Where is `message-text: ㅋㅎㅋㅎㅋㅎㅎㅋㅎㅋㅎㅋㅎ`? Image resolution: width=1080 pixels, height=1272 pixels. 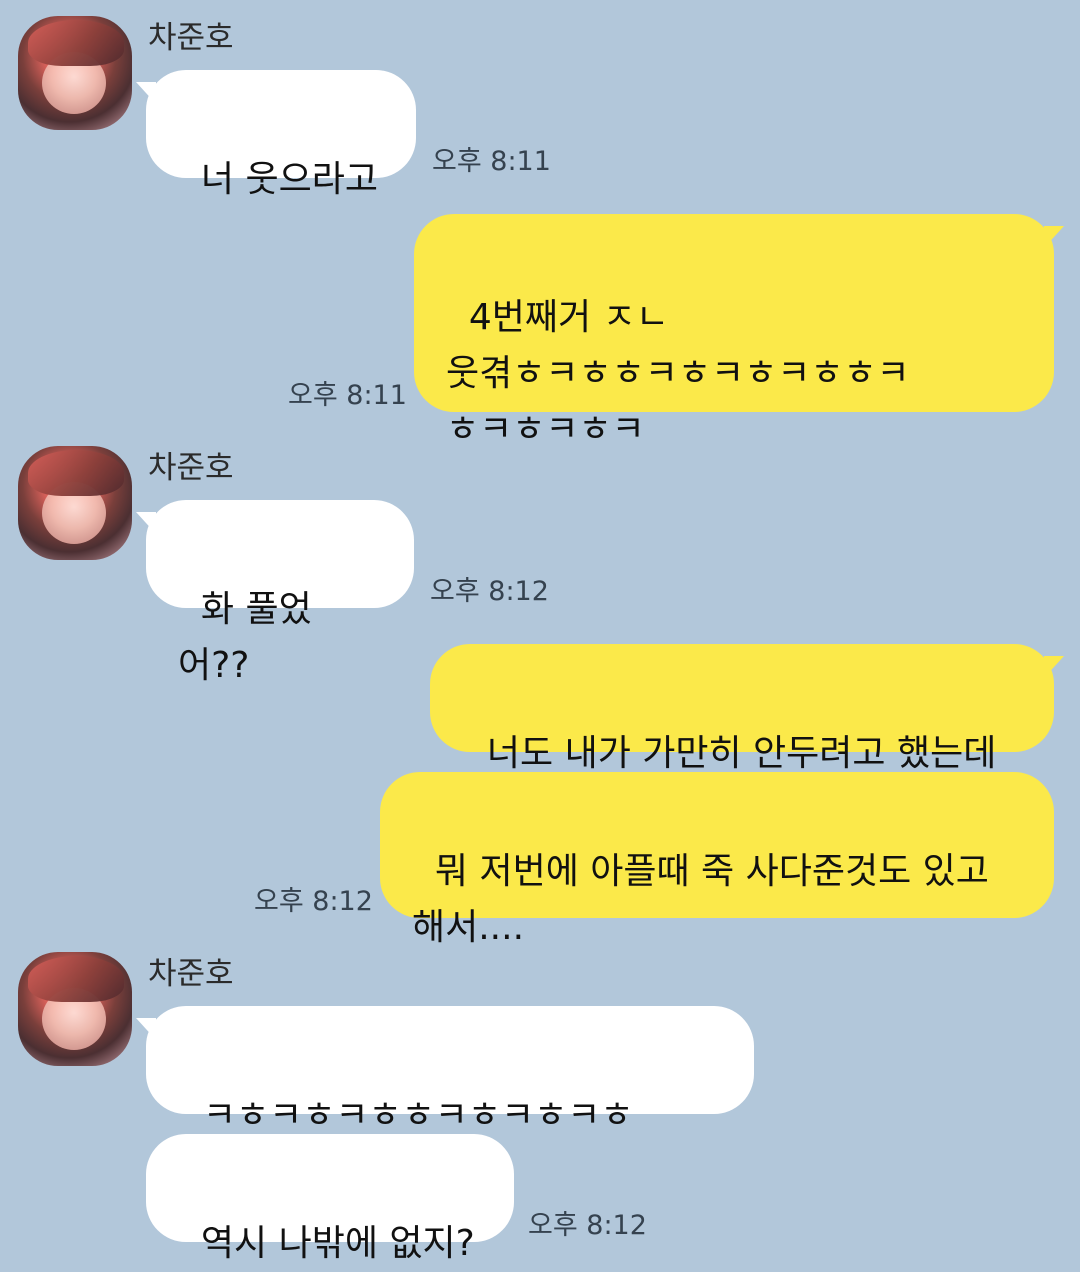 message-text: ㅋㅎㅋㅎㅋㅎㅎㅋㅎㅋㅎㅋㅎ is located at coordinates (418, 1115).